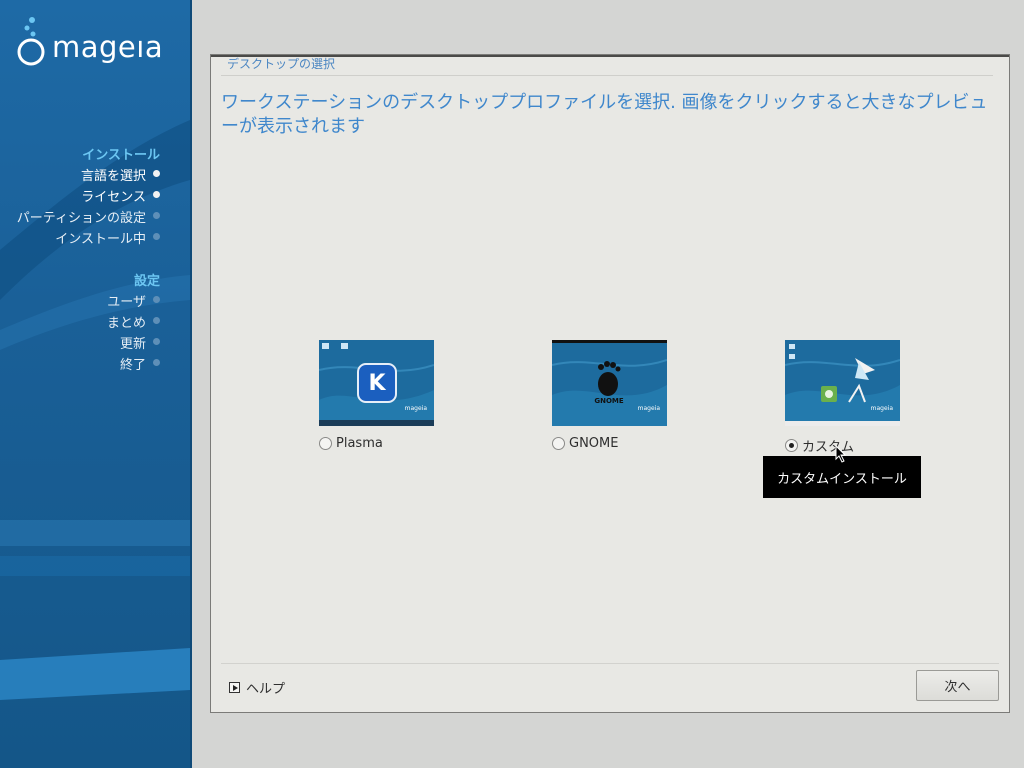 This screenshot has height=768, width=1024. I want to click on gnome-radio-option: GNOME, so click(610, 443).